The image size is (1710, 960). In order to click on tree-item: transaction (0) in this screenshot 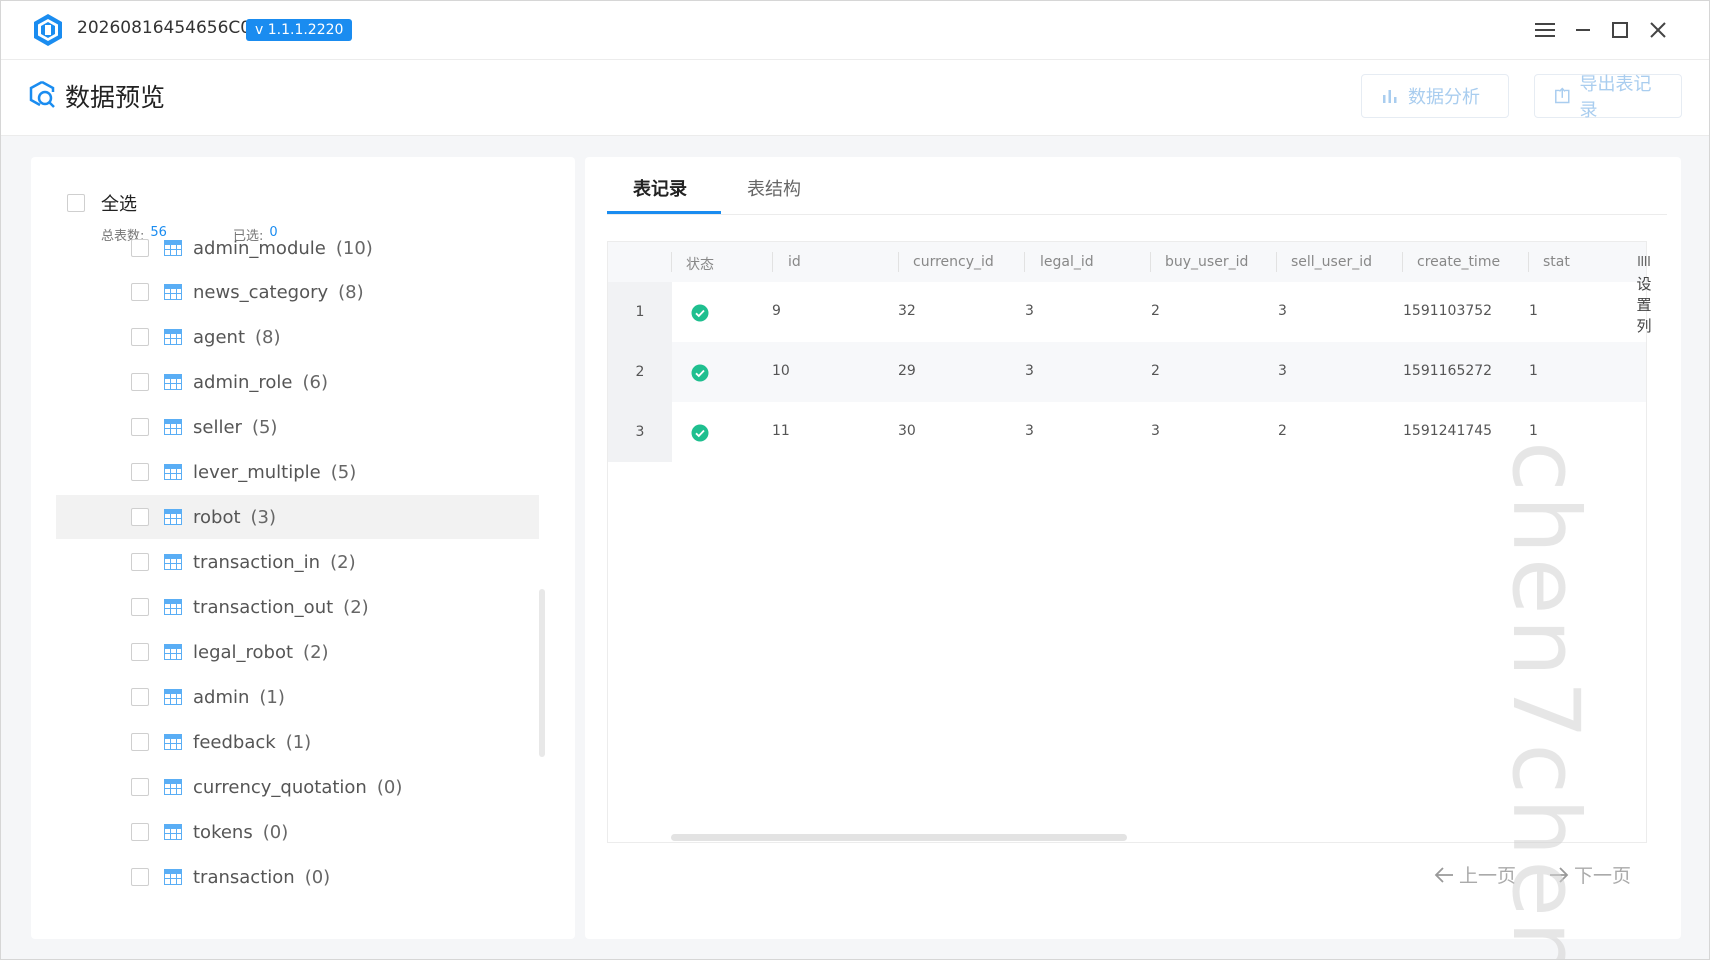, I will do `click(297, 877)`.